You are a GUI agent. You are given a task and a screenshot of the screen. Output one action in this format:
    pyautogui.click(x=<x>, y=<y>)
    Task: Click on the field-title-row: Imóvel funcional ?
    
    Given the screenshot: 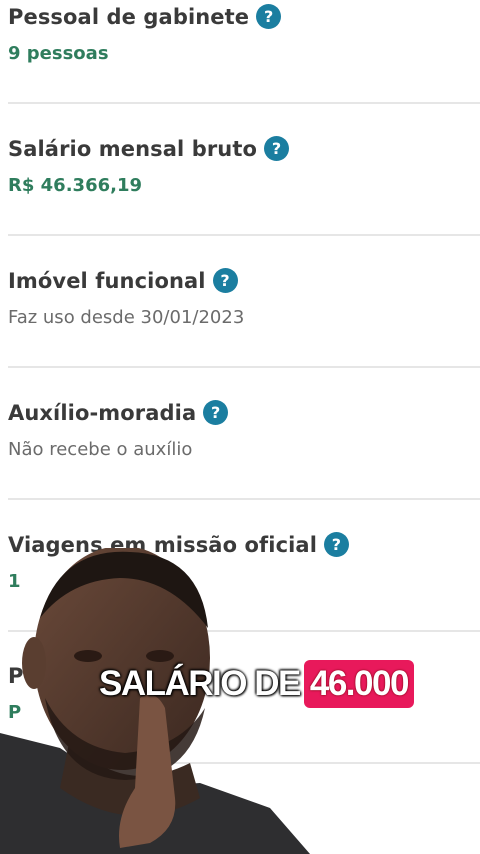 What is the action you would take?
    pyautogui.click(x=244, y=280)
    